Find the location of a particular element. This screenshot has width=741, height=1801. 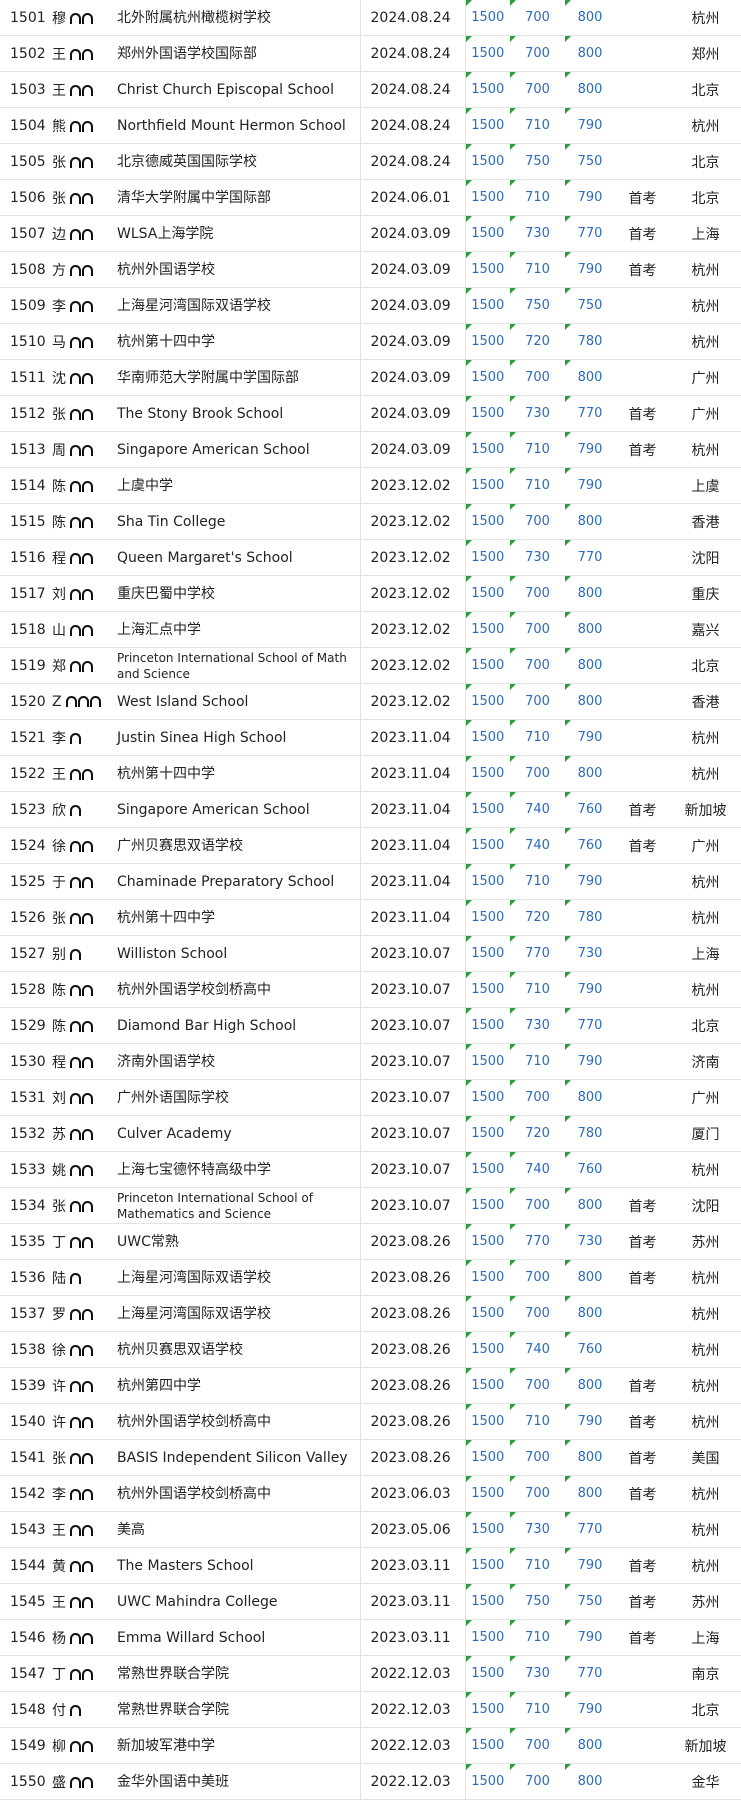

row-number: 1546 is located at coordinates (25, 1637).